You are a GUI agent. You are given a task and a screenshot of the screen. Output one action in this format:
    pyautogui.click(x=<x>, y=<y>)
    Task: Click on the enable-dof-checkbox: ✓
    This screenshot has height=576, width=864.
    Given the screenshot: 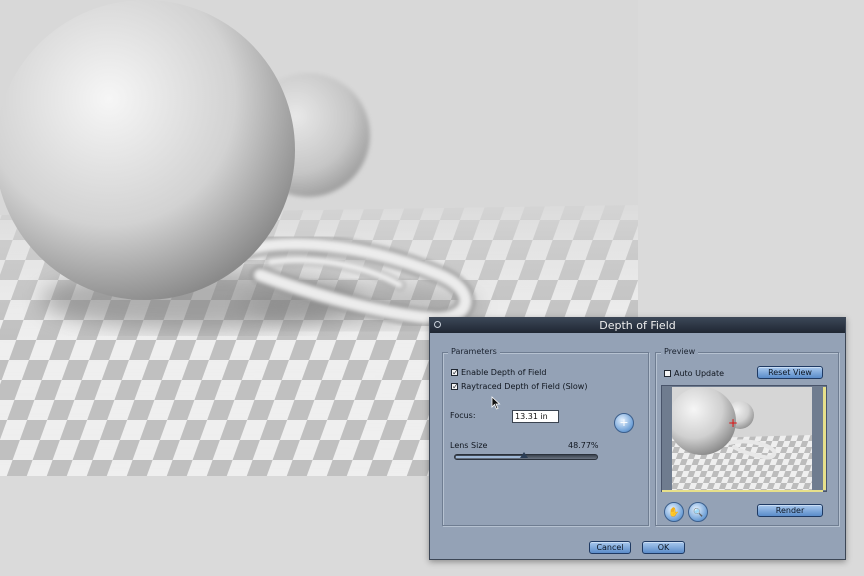 What is the action you would take?
    pyautogui.click(x=455, y=372)
    